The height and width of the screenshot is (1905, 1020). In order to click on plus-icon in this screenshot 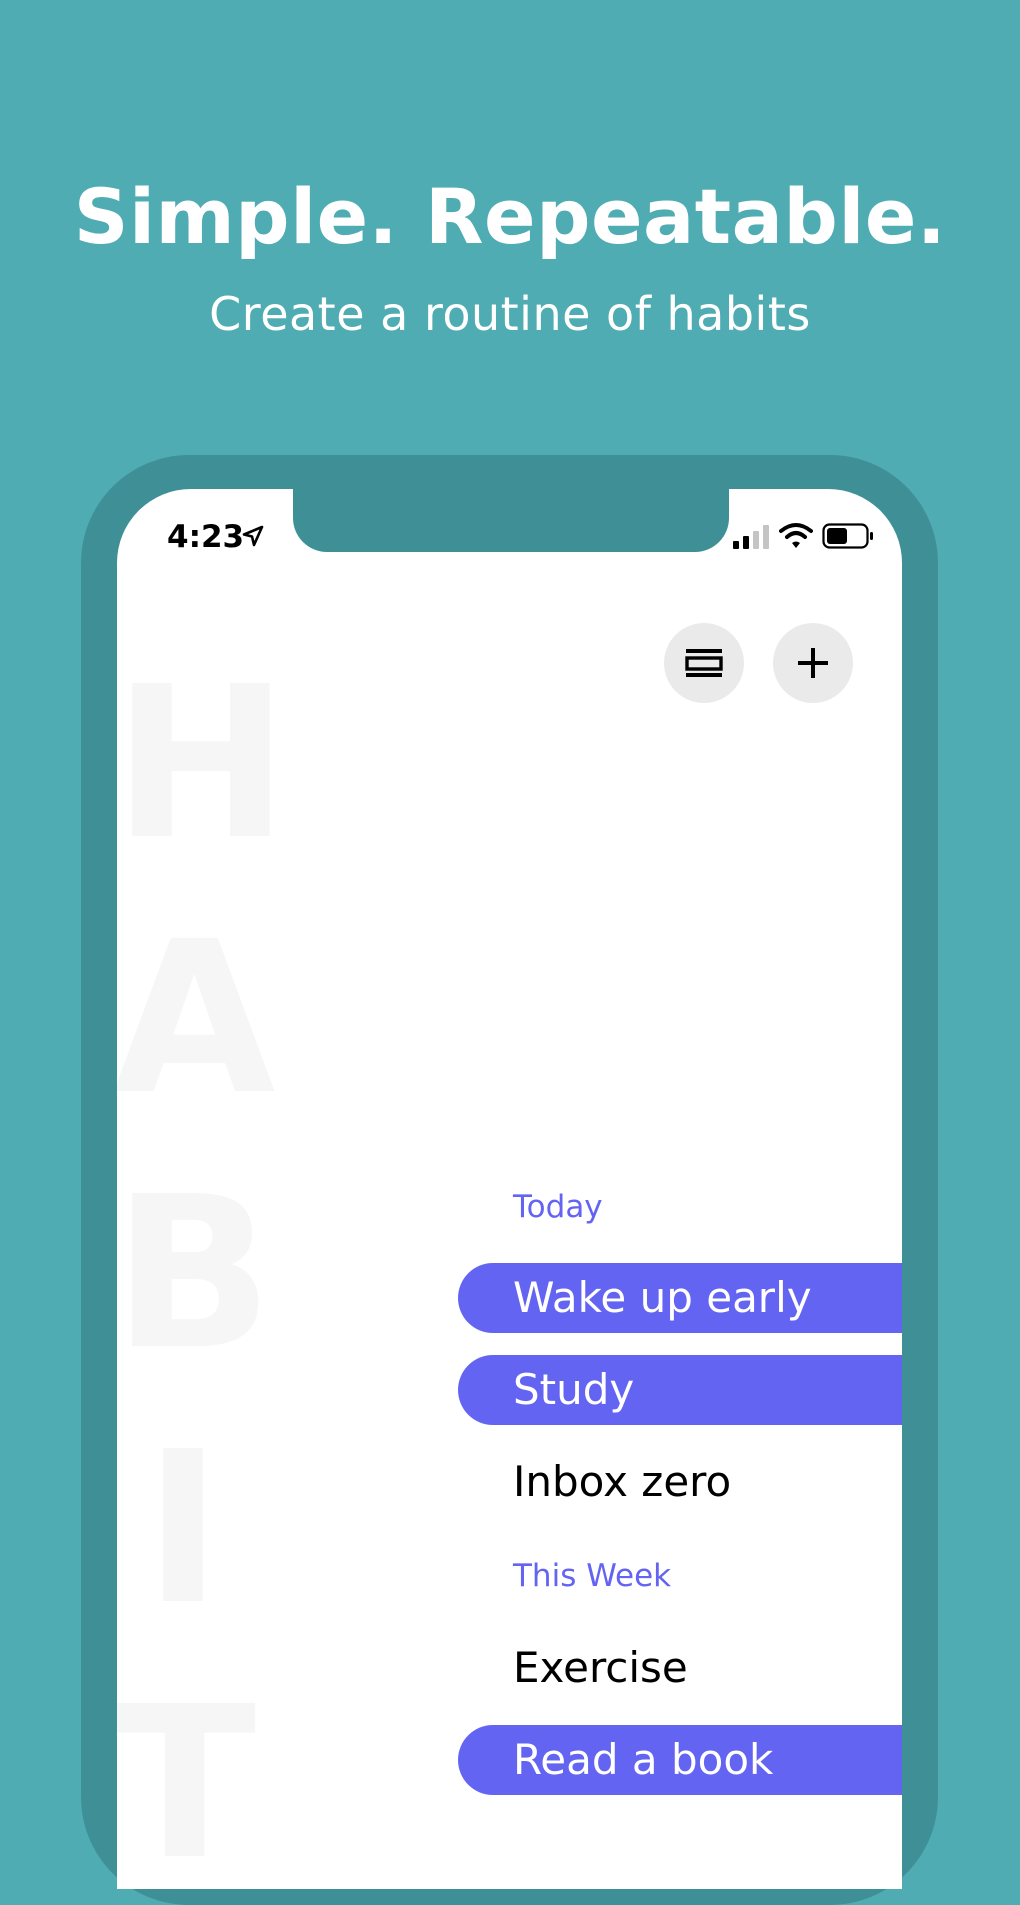, I will do `click(813, 663)`.